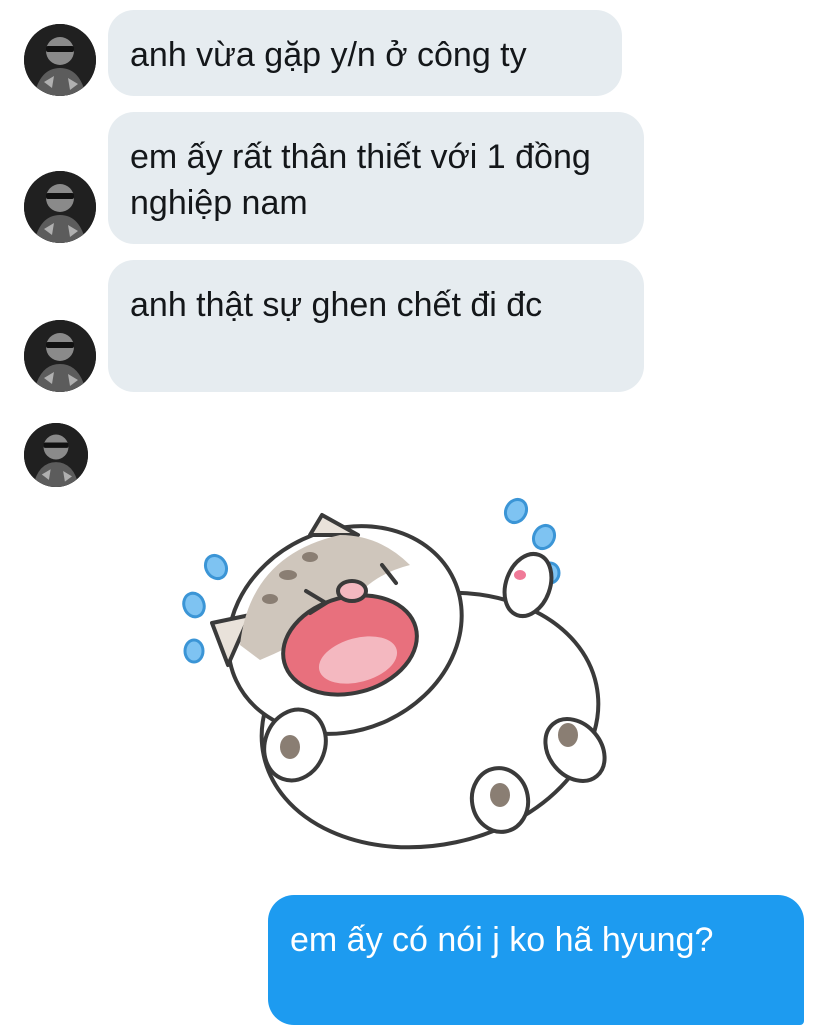  I want to click on message-bubble-incoming: anh vừa gặp y/n ở công ty, so click(365, 53).